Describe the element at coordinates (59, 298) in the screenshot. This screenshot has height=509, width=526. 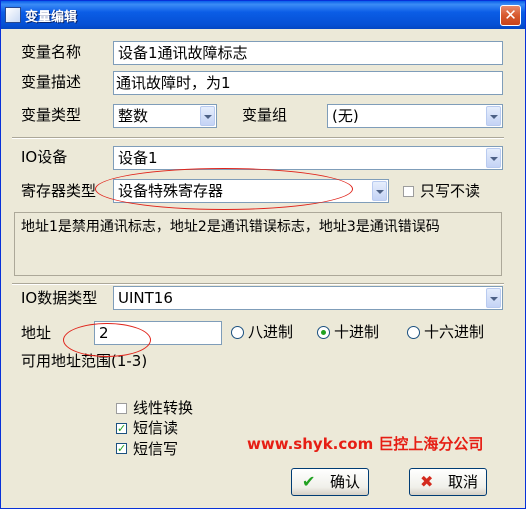
I see `io-data-type-label: IO数据类型` at that location.